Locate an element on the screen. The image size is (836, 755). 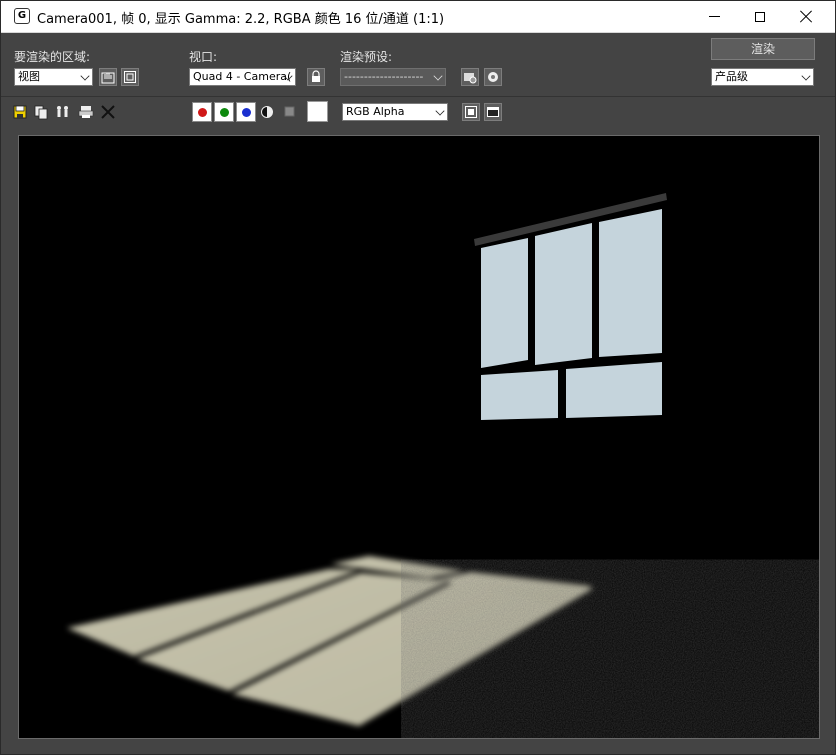
ui-overlay-icon is located at coordinates (471, 112).